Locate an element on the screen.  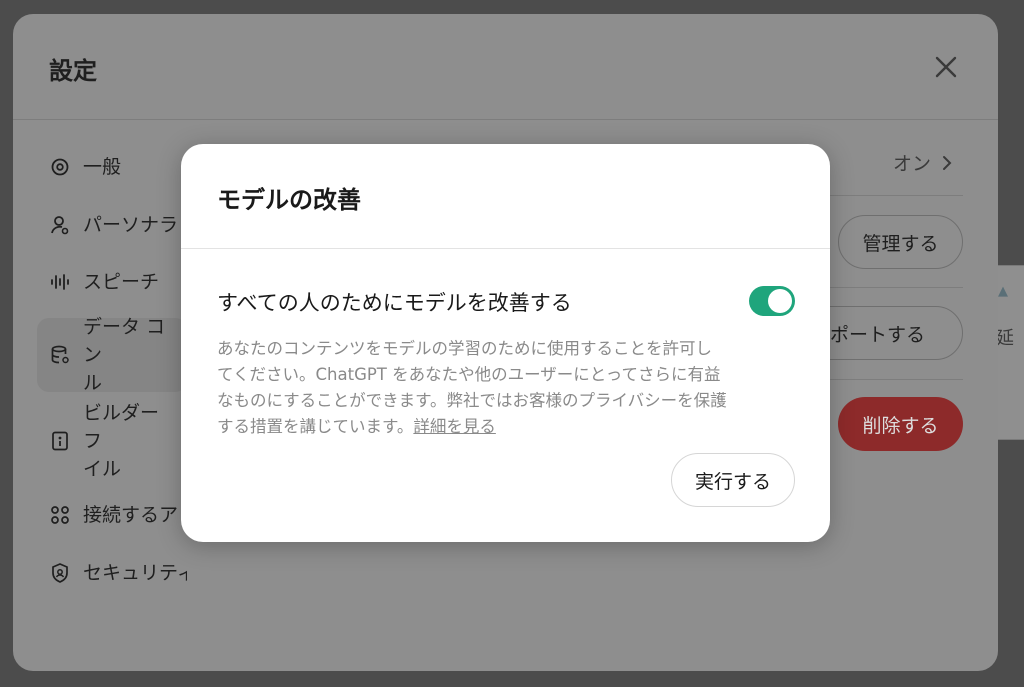
modal-title: モデルの改善 is located at coordinates (289, 200).